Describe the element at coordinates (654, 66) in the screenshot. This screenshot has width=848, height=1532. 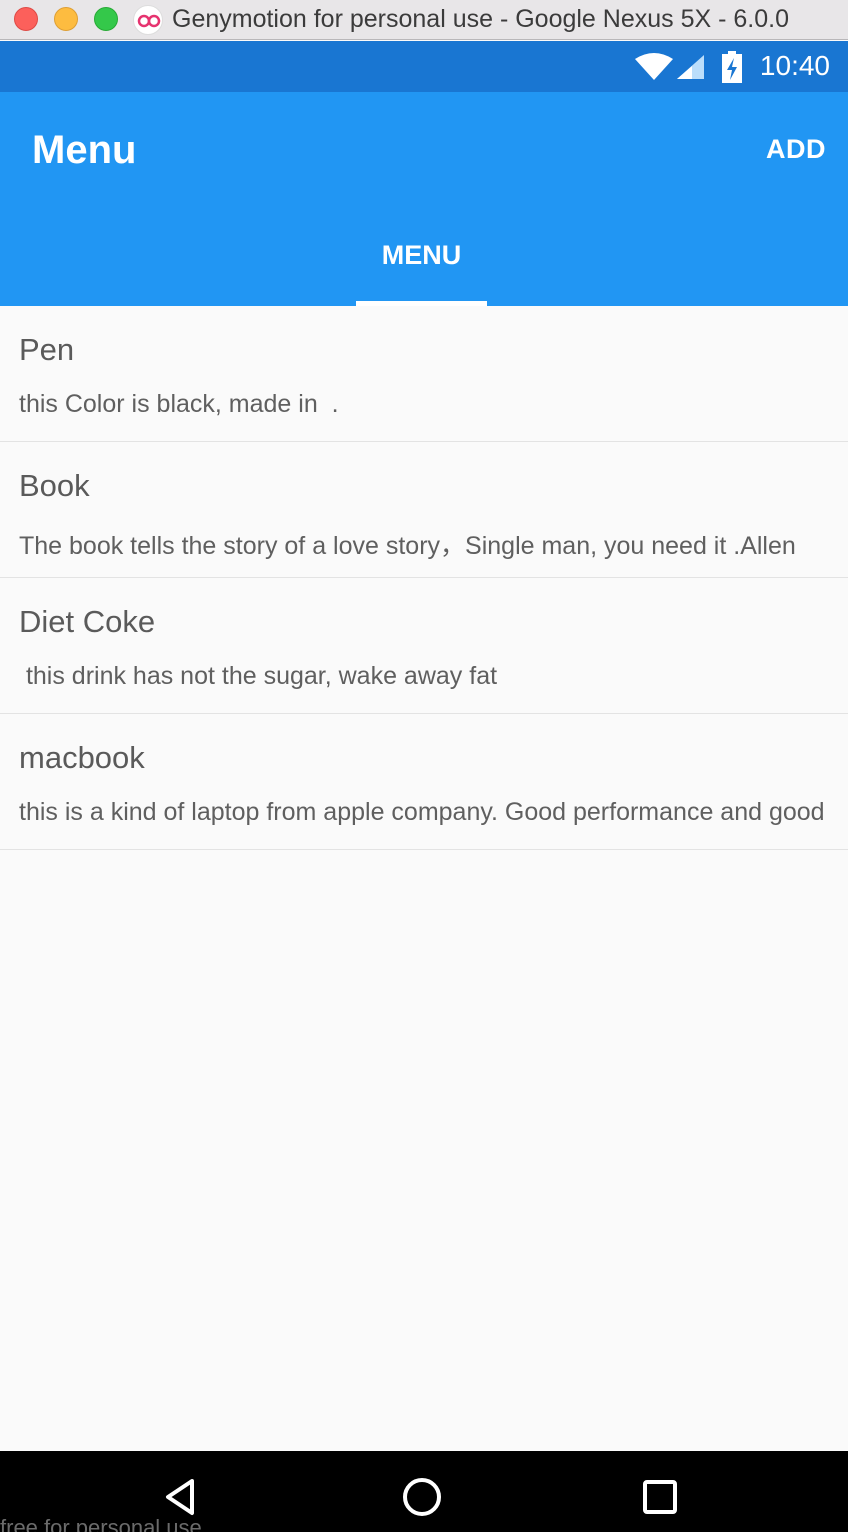
I see `wifi-icon` at that location.